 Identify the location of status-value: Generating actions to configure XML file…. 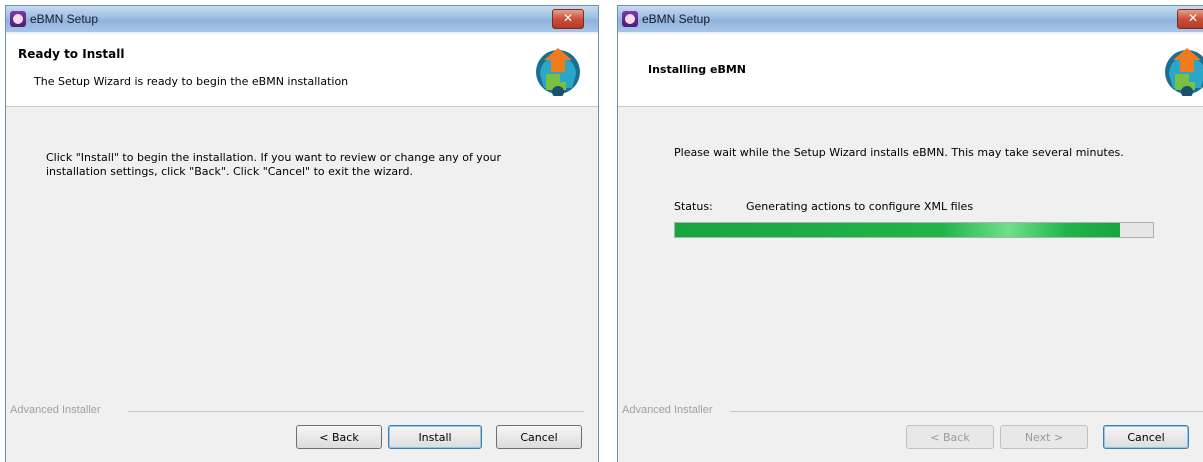
(860, 206).